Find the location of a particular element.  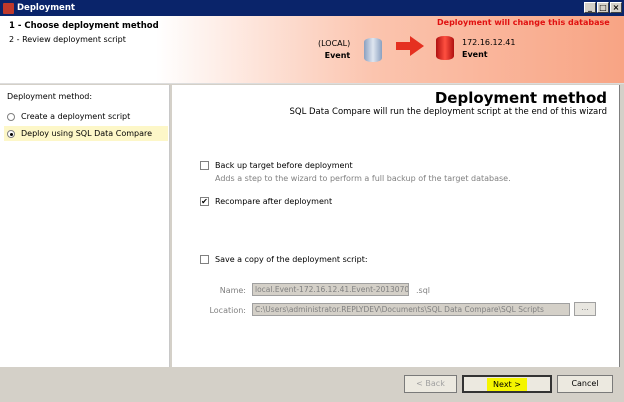

target-db-name: Event is located at coordinates (475, 54).